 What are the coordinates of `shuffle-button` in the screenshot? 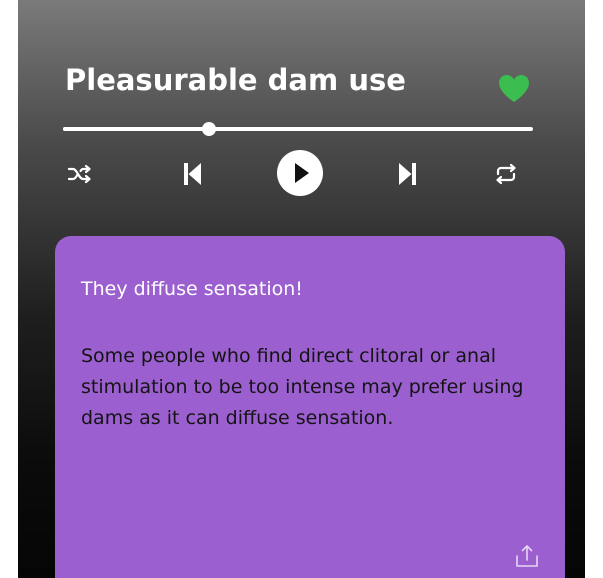 It's located at (80, 174).